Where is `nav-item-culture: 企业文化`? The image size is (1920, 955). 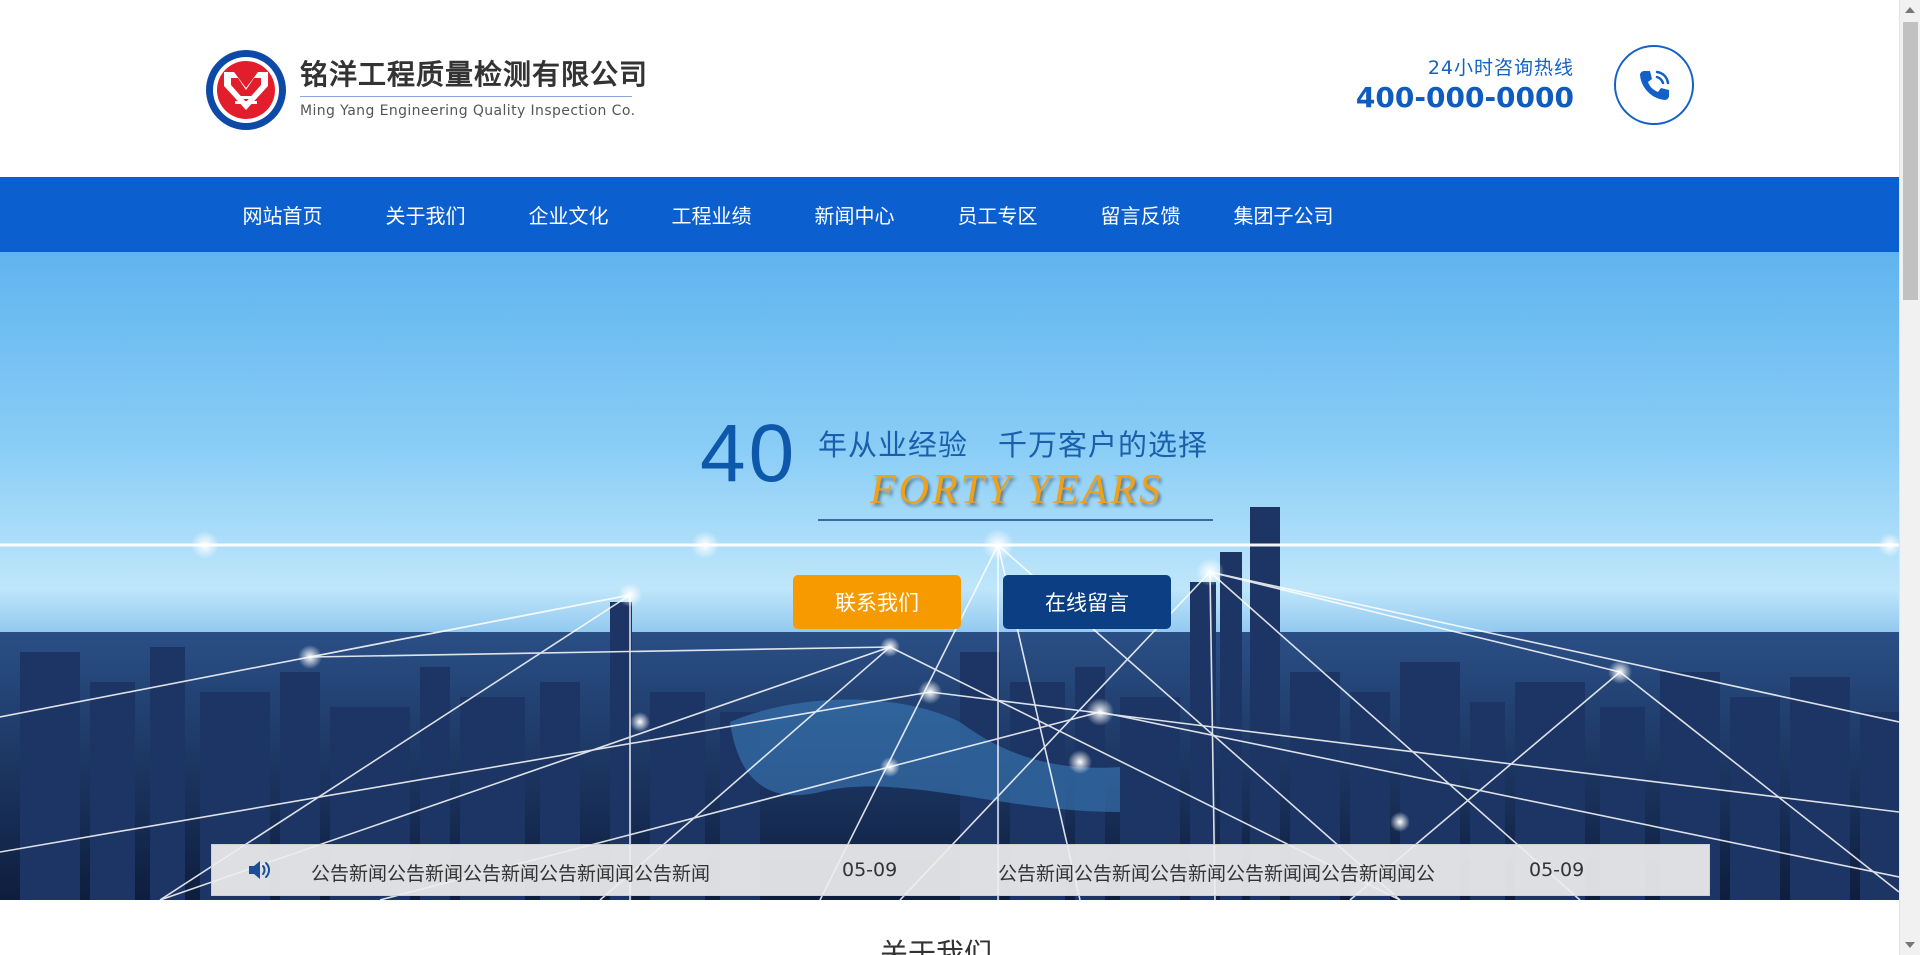 nav-item-culture: 企业文化 is located at coordinates (568, 214).